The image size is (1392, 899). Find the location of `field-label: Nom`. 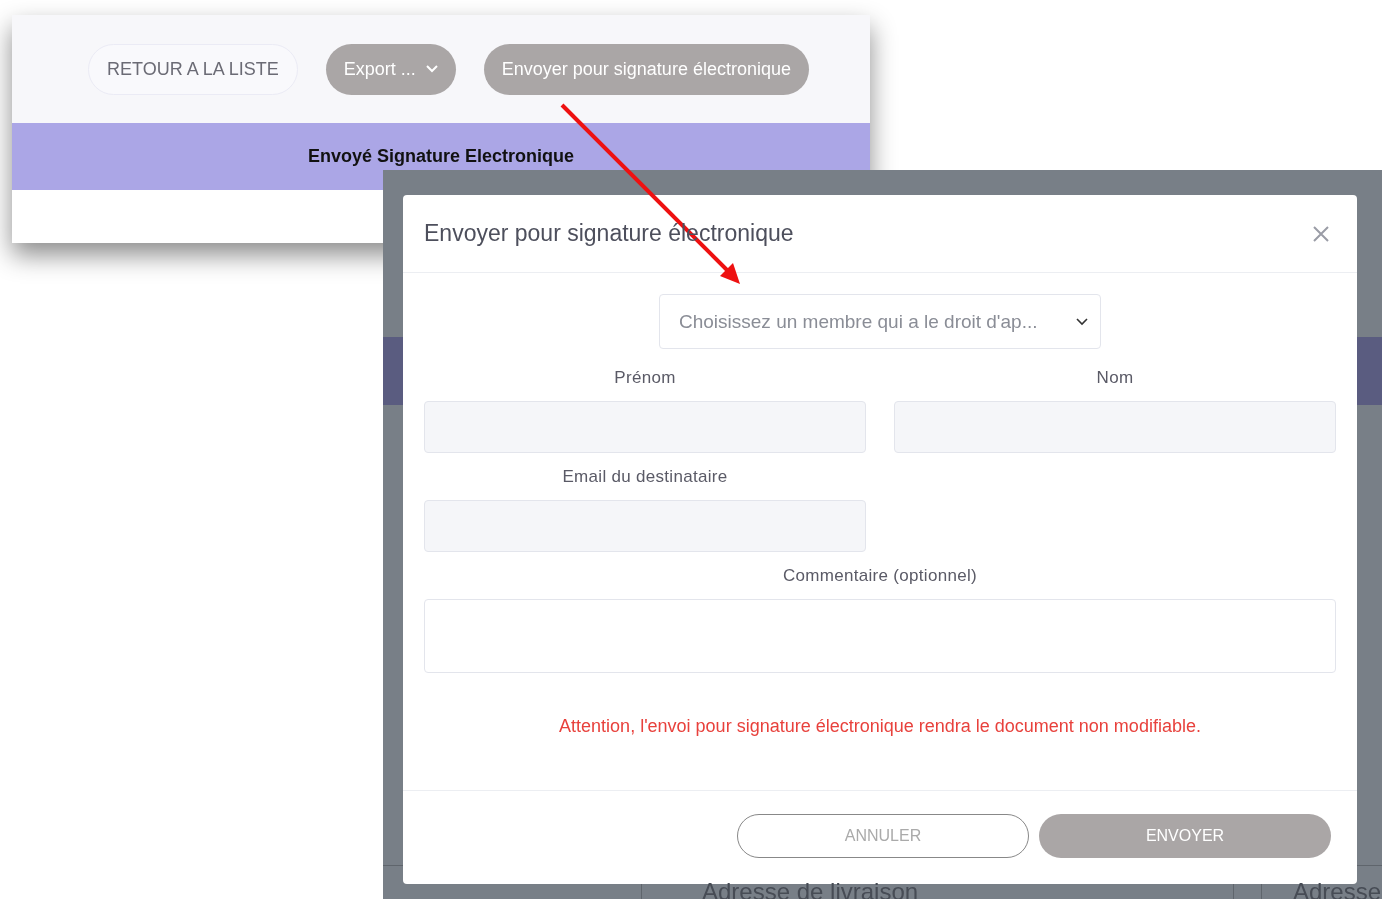

field-label: Nom is located at coordinates (1115, 377).